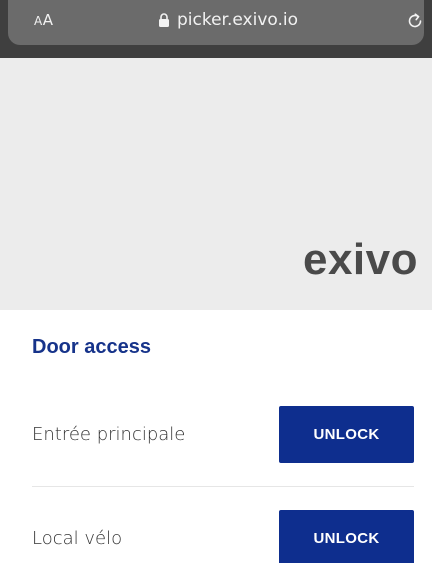 This screenshot has width=432, height=563. I want to click on reload-icon, so click(415, 21).